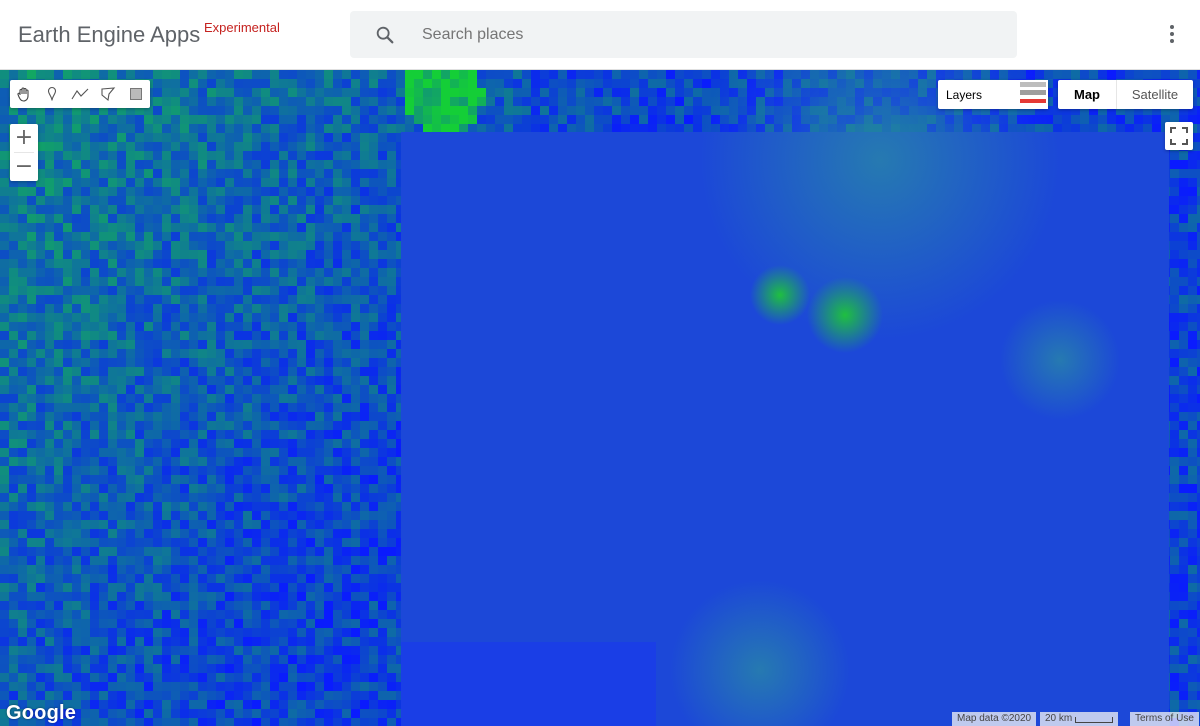 This screenshot has width=1200, height=726. I want to click on search-input, so click(700, 34).